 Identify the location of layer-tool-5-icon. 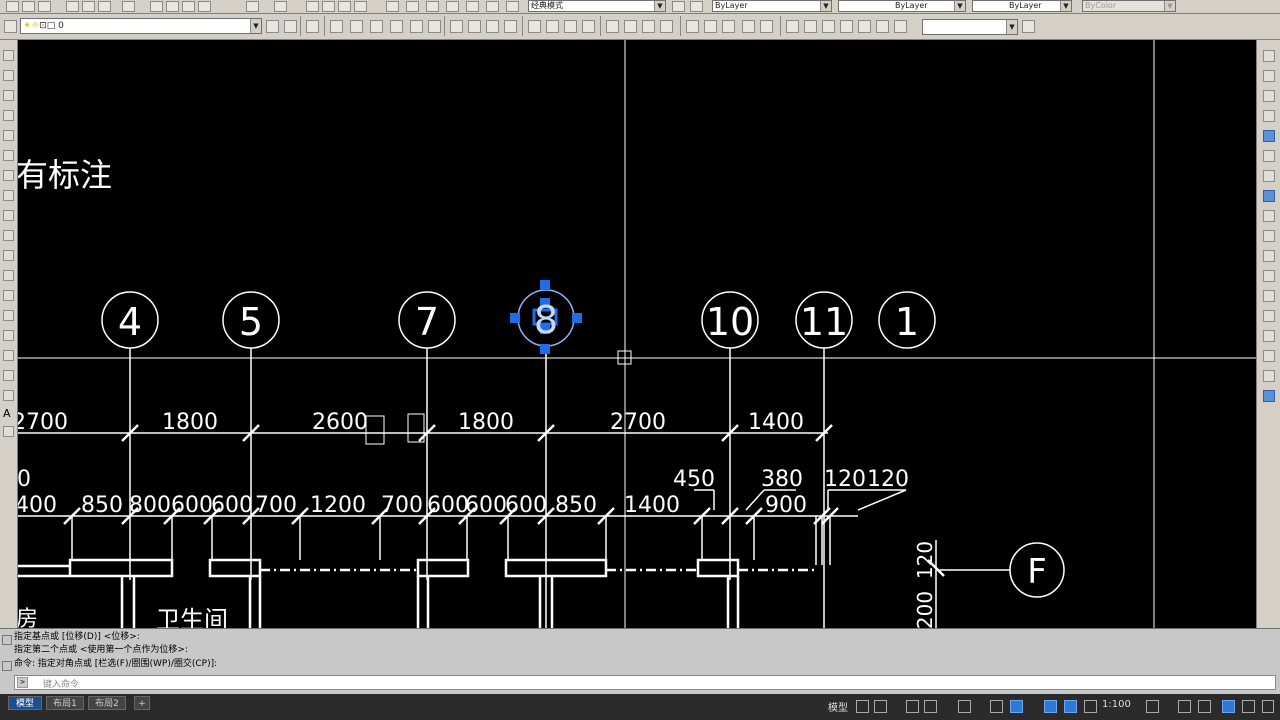
(416, 26).